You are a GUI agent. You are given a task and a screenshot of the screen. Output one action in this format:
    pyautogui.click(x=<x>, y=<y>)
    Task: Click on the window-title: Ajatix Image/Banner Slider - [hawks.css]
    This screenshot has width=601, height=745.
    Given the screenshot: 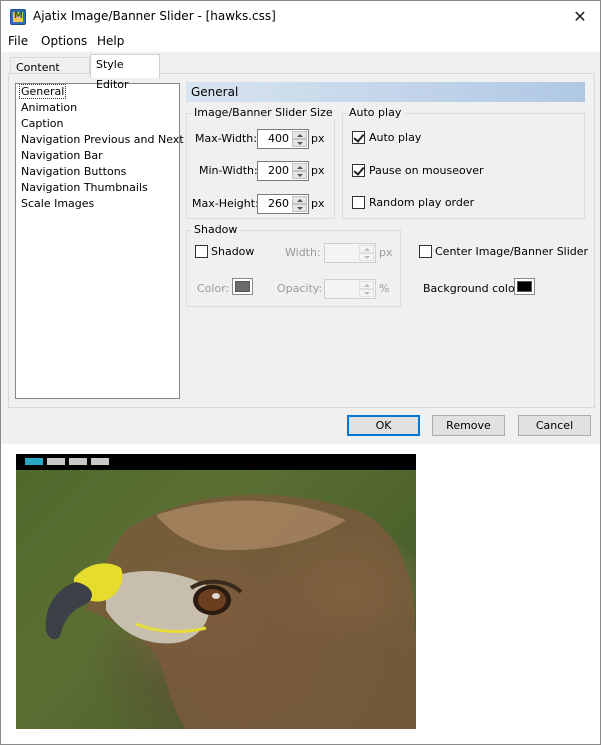 What is the action you would take?
    pyautogui.click(x=154, y=16)
    